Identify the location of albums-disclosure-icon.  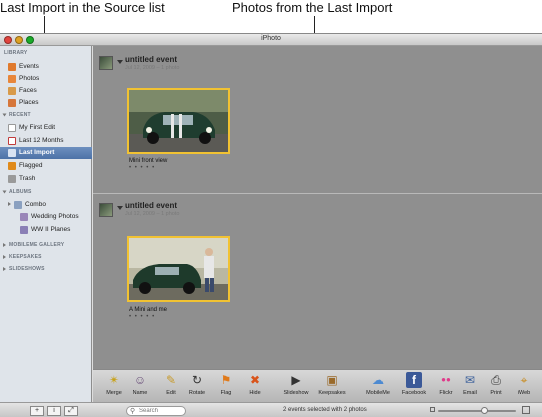
(4, 192).